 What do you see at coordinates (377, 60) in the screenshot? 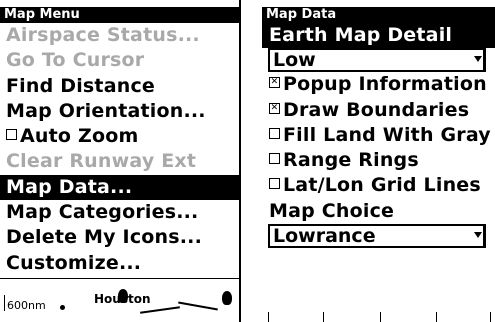
I see `earth-map-detail-dropdown: Low` at bounding box center [377, 60].